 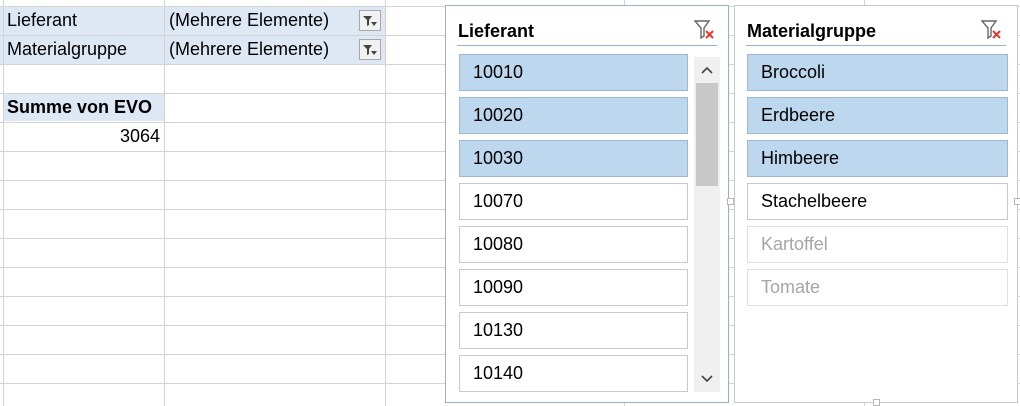 What do you see at coordinates (707, 134) in the screenshot?
I see `scrollbar-thumb` at bounding box center [707, 134].